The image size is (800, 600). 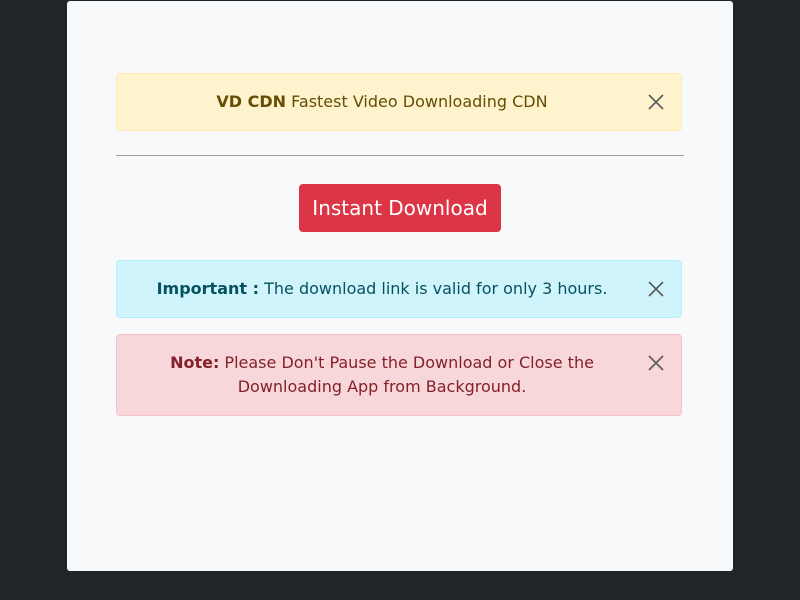 I want to click on note-label: Note:, so click(x=195, y=362).